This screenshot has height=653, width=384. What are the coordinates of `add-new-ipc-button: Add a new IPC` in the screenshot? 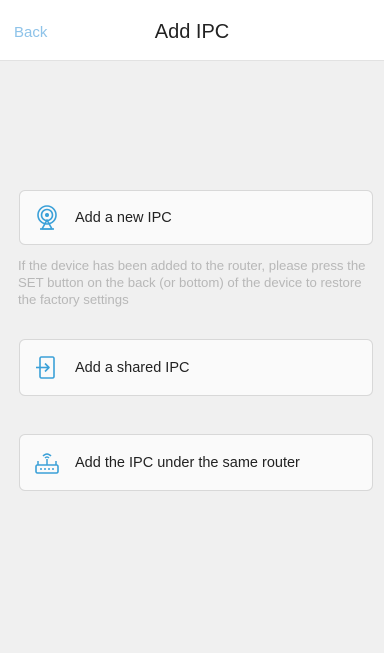 It's located at (196, 217).